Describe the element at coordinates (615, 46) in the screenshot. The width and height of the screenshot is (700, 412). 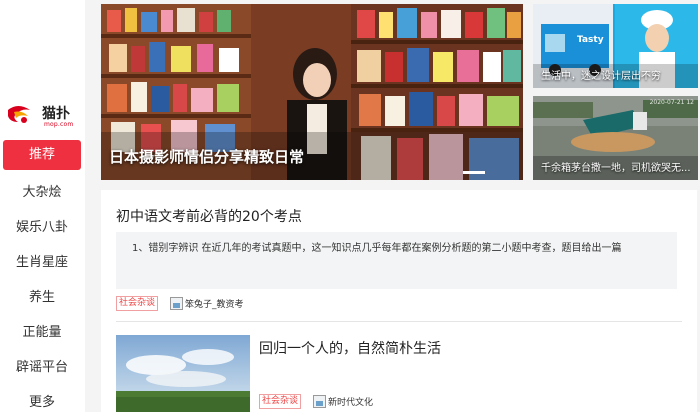
I see `side-card-1: Tasty 生活中，迷之设计层出不穷` at that location.